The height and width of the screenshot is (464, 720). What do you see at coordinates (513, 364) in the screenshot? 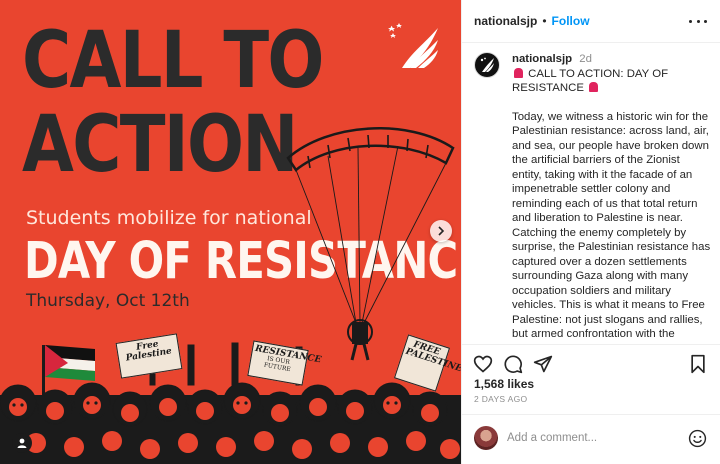
I see `comment-button` at bounding box center [513, 364].